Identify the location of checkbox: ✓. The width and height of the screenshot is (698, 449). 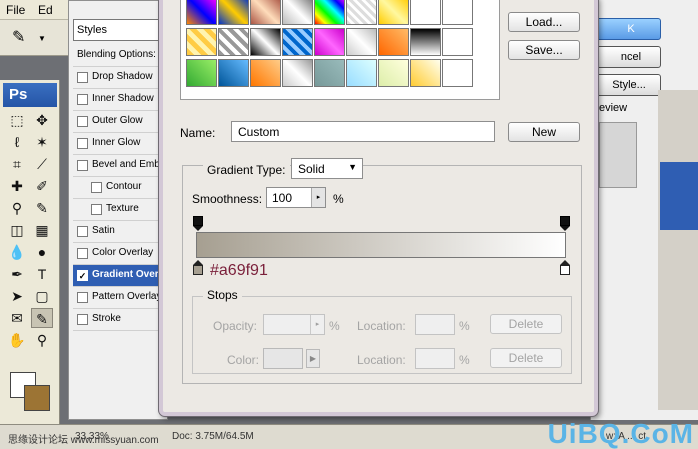
(82, 275).